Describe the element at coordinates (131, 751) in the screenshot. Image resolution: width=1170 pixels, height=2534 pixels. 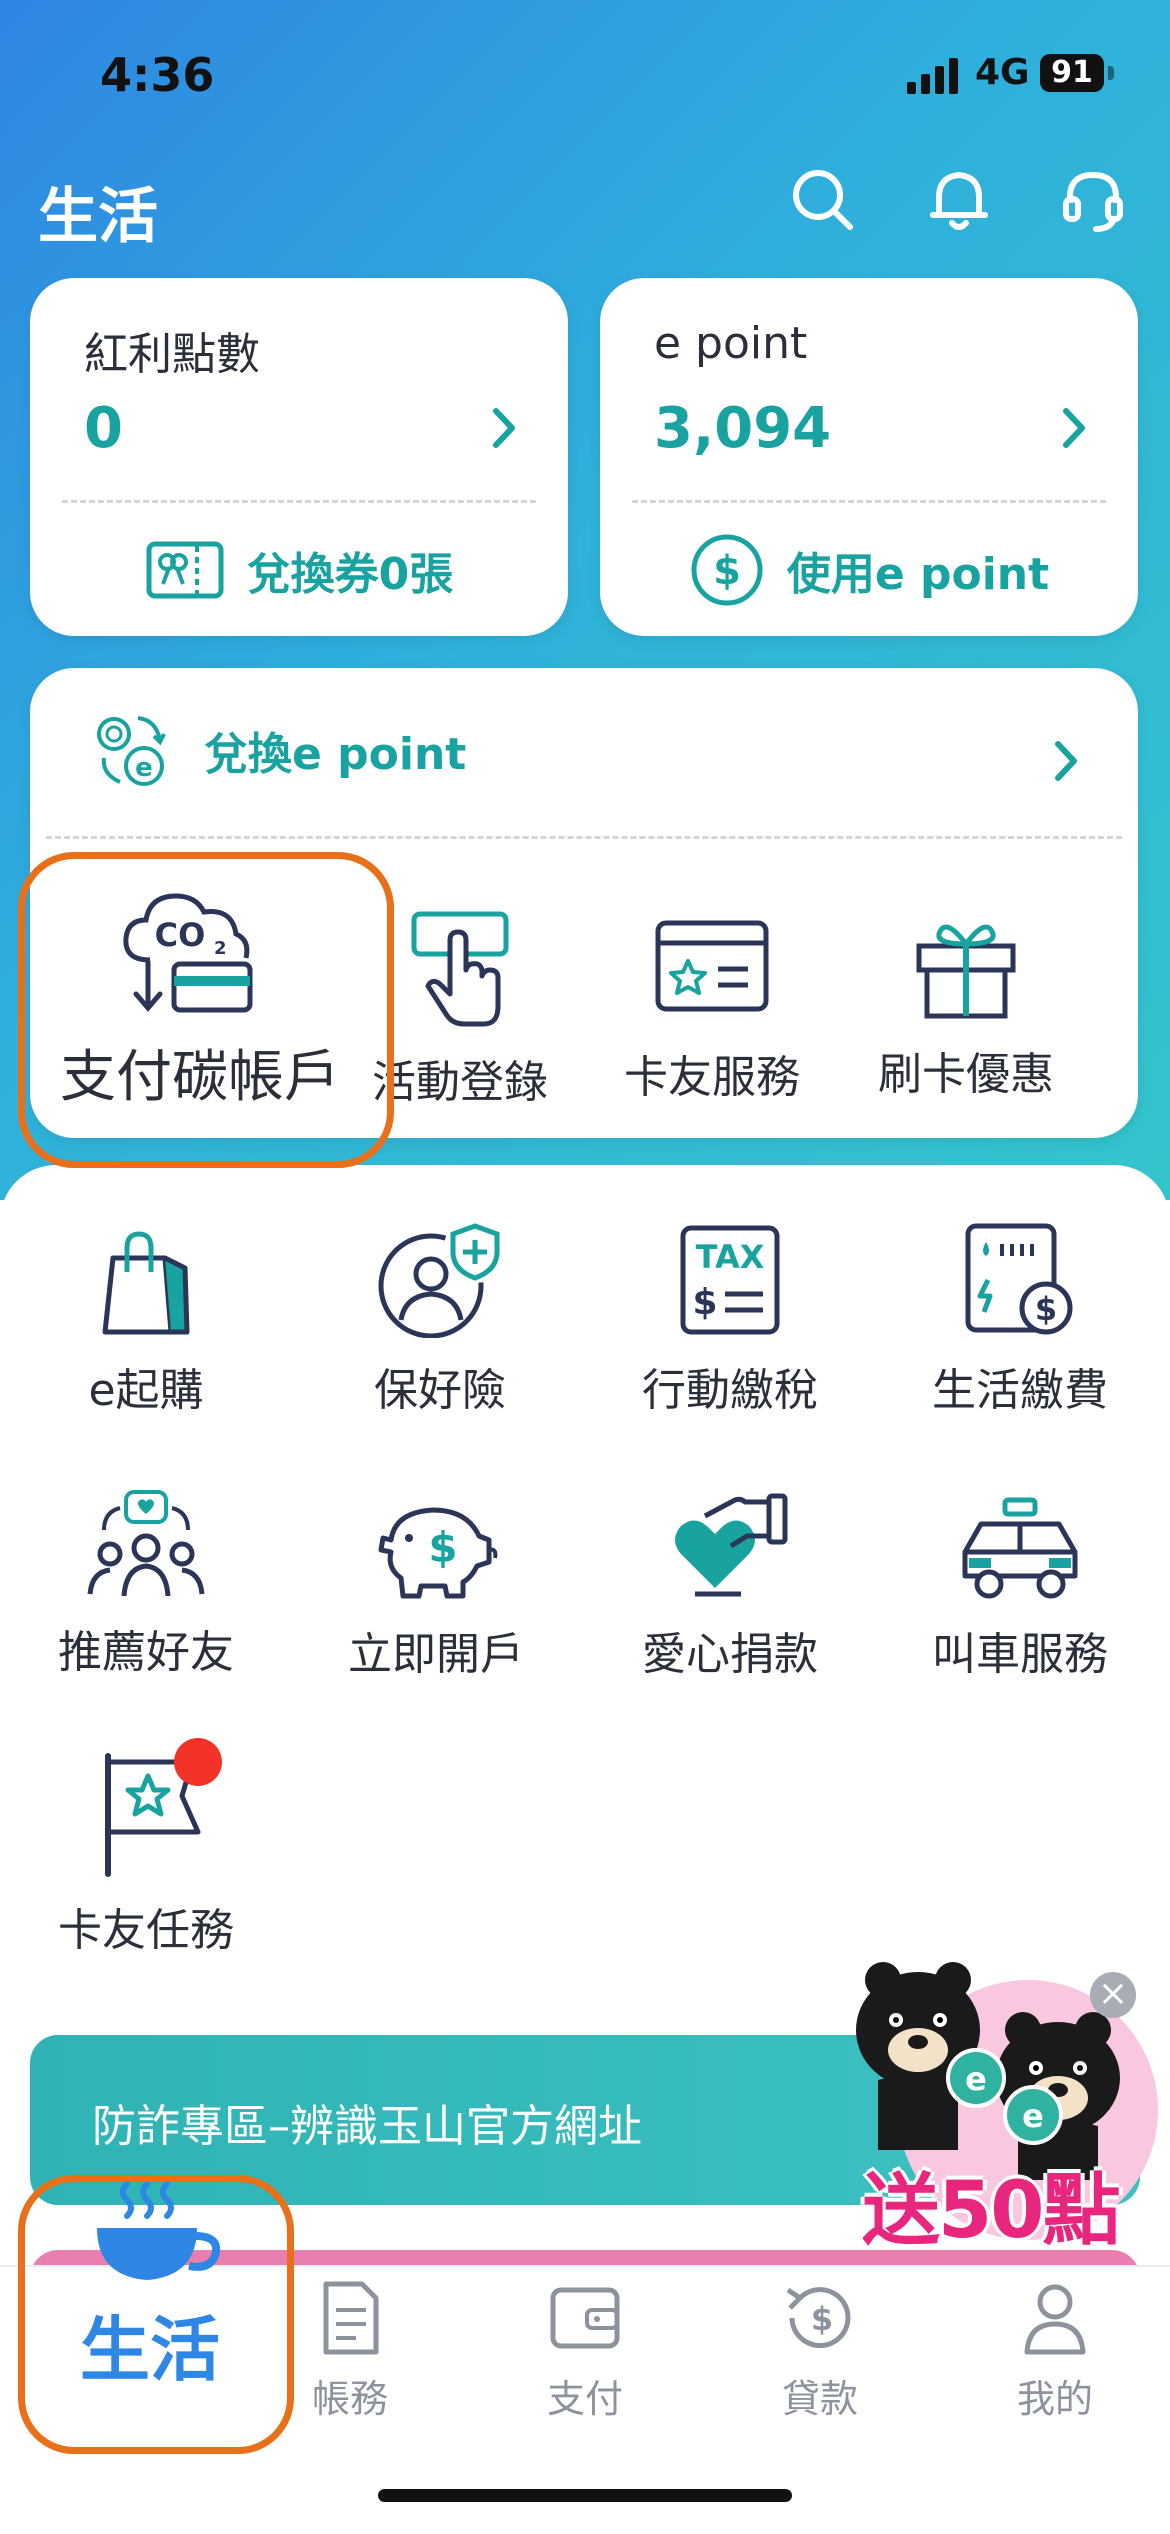
I see `exchange-icon: e` at that location.